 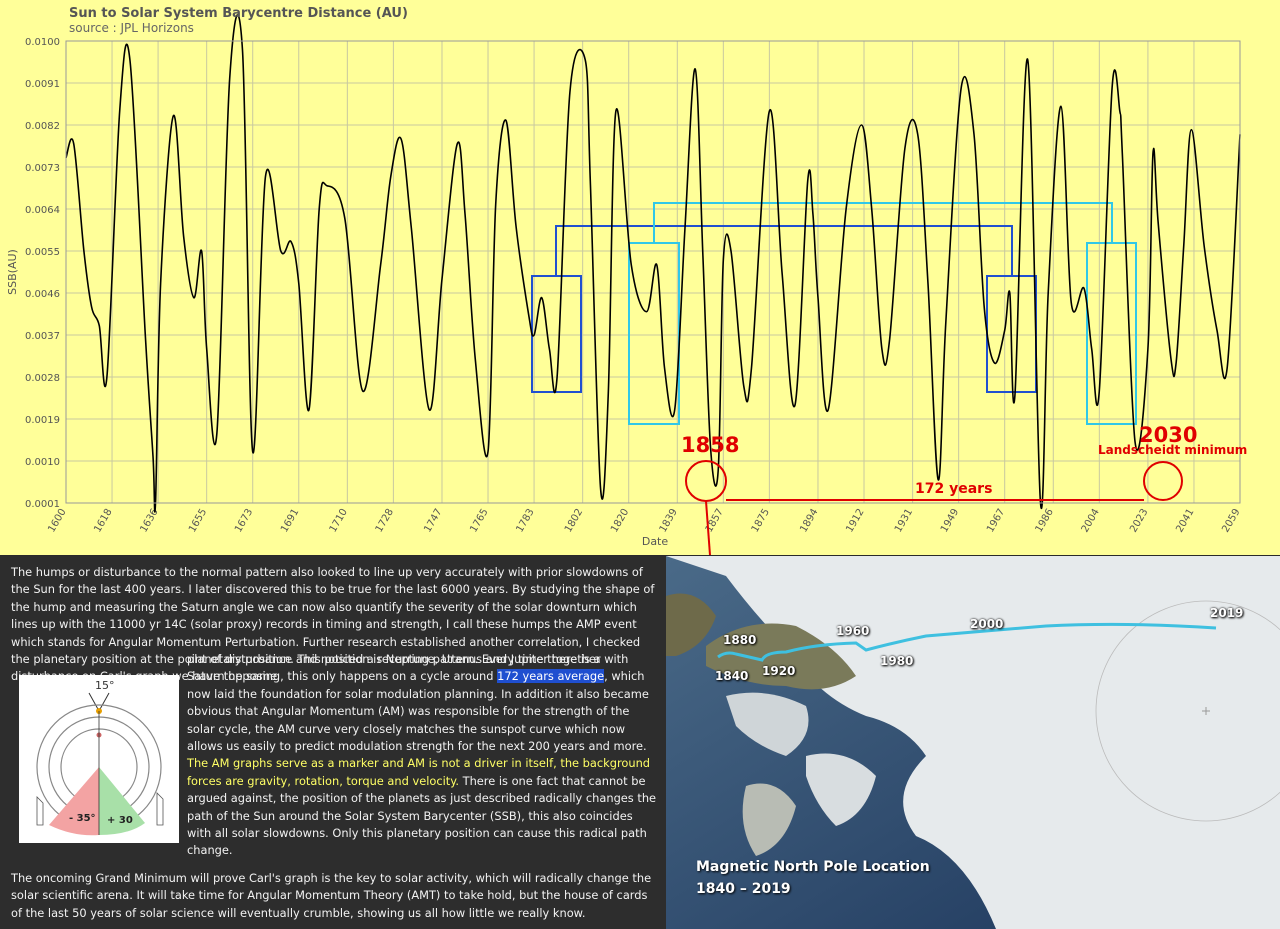 What do you see at coordinates (103, 521) in the screenshot?
I see `x-tick-label: 1618` at bounding box center [103, 521].